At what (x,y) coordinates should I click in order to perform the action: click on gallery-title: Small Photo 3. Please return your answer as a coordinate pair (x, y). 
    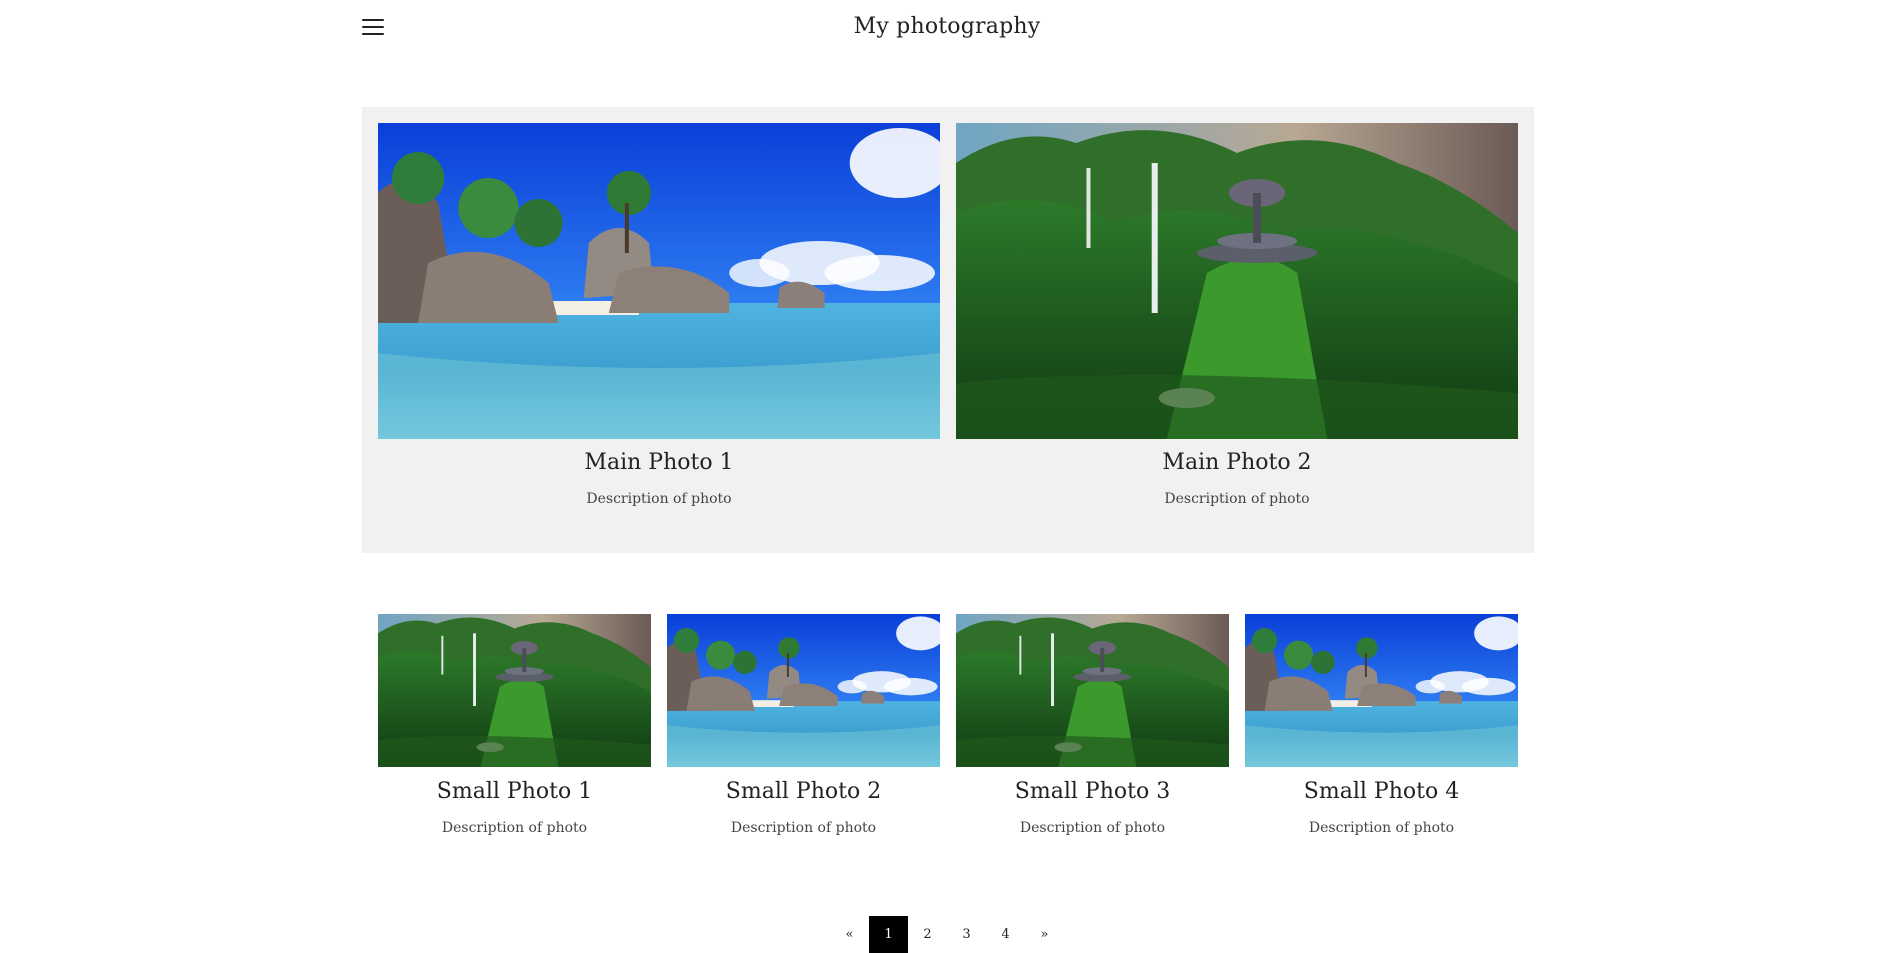
    Looking at the image, I should click on (1092, 791).